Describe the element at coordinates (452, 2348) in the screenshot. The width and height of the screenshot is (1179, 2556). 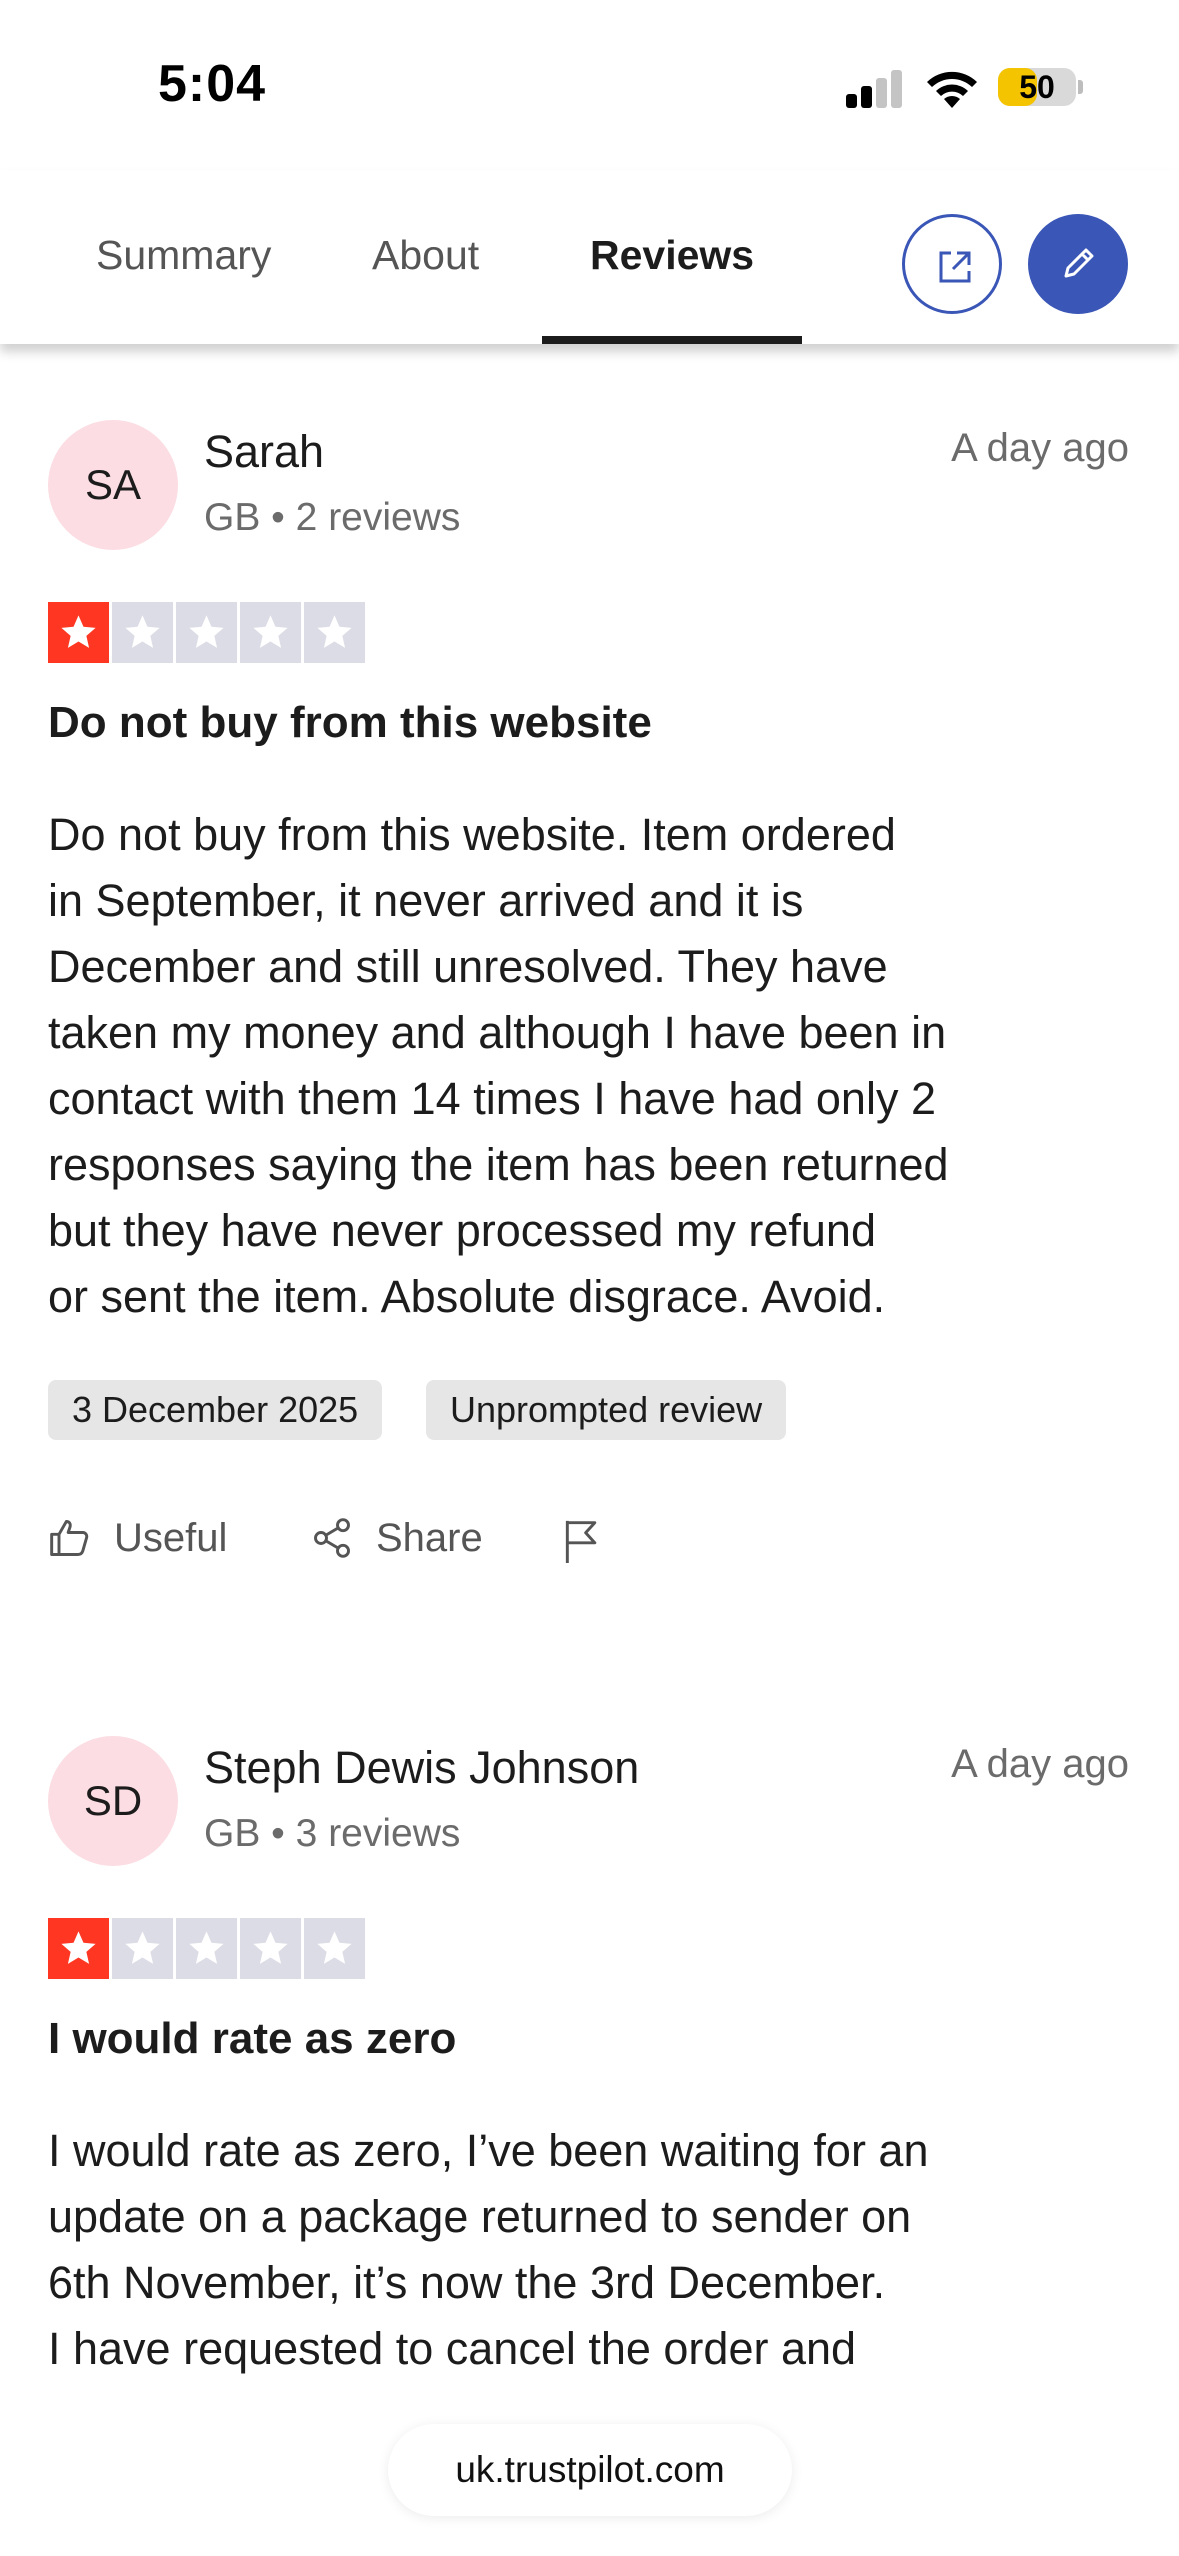
I see `review-body-line: I have requested to cancel the order and` at that location.